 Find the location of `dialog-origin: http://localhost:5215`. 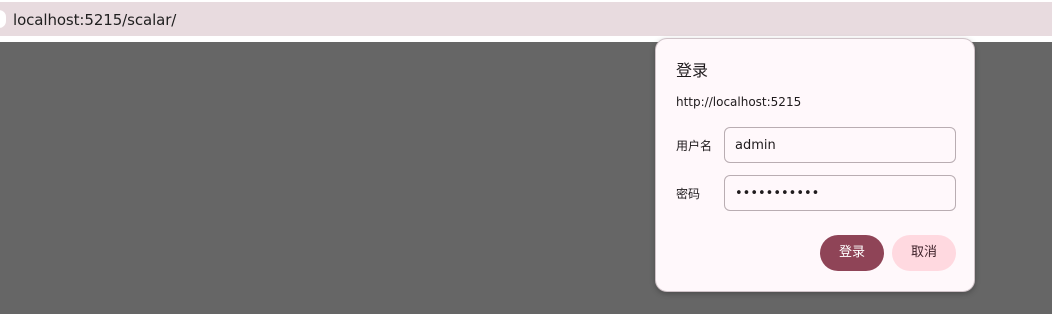

dialog-origin: http://localhost:5215 is located at coordinates (739, 102).